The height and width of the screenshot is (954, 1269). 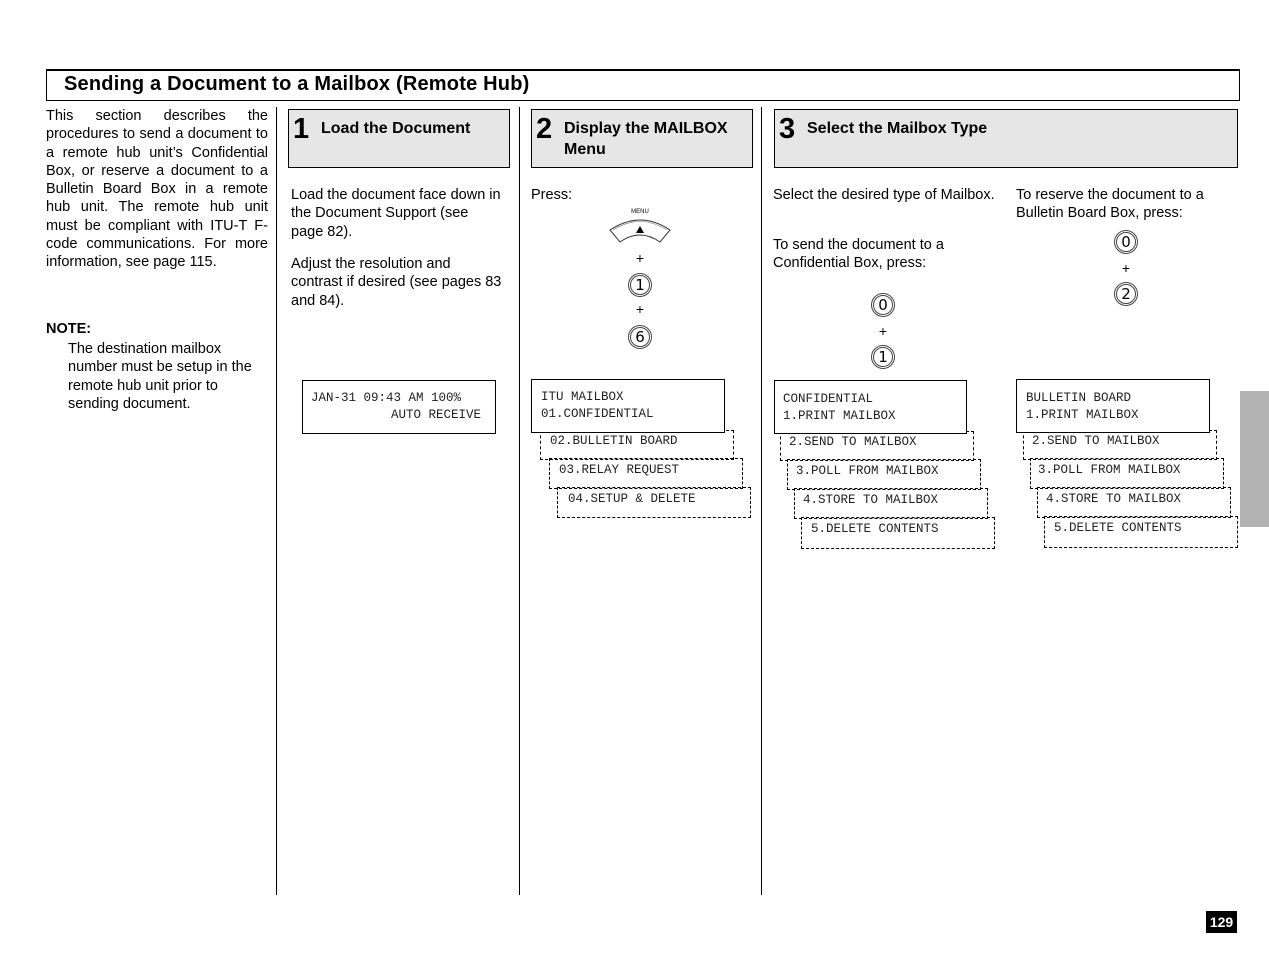 What do you see at coordinates (897, 128) in the screenshot?
I see `step-title: Select the Mailbox Type` at bounding box center [897, 128].